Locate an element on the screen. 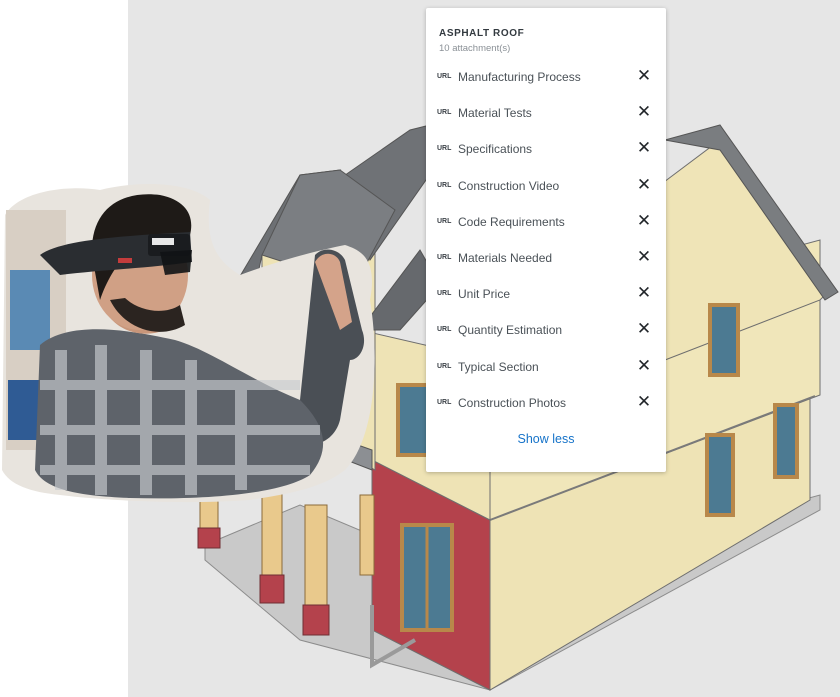  attachment-label: Specifications is located at coordinates (495, 149).